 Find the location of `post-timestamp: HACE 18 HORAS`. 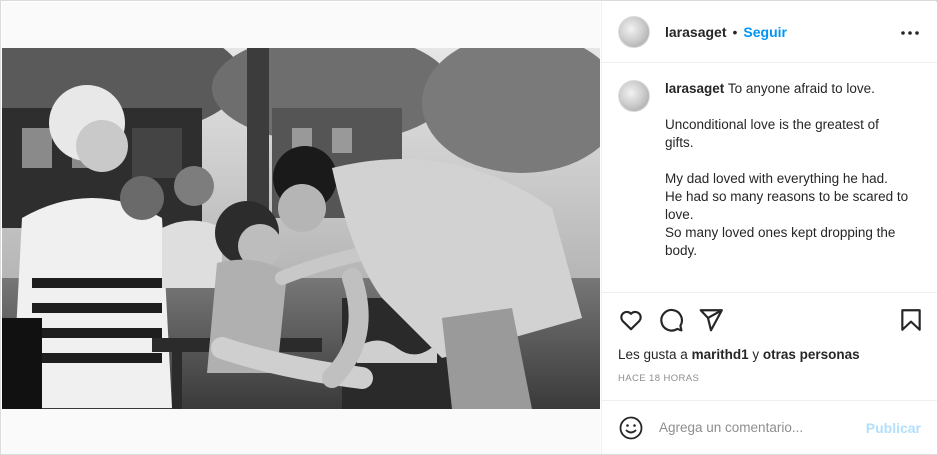

post-timestamp: HACE 18 HORAS is located at coordinates (658, 378).